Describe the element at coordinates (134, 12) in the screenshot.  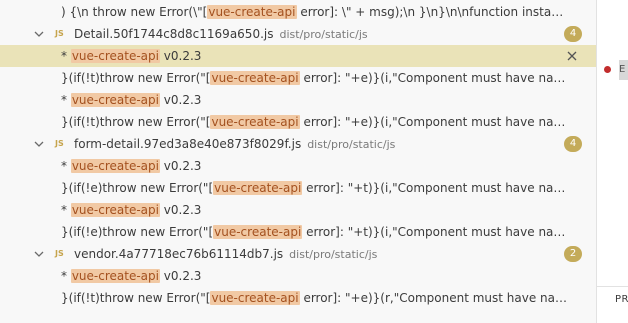
I see `match-prefix: ) {\n throw new Error(\"[` at that location.